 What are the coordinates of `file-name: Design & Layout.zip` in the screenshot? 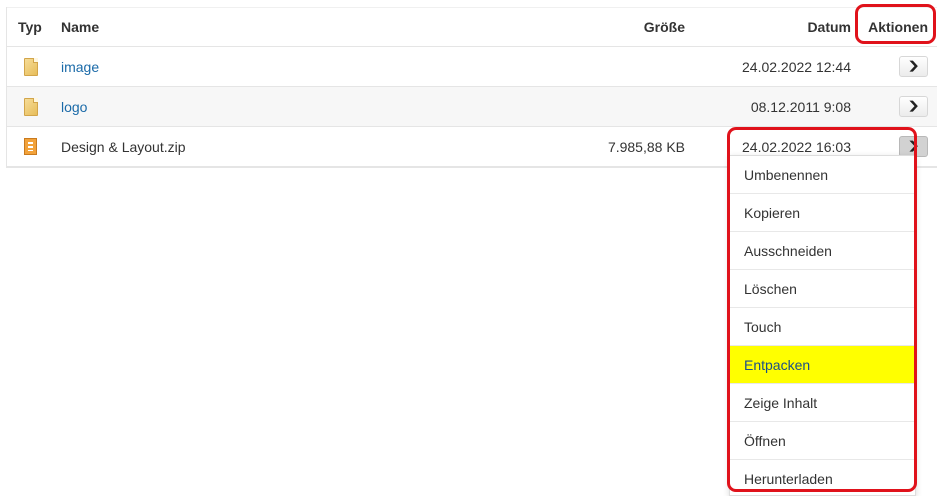 It's located at (123, 146).